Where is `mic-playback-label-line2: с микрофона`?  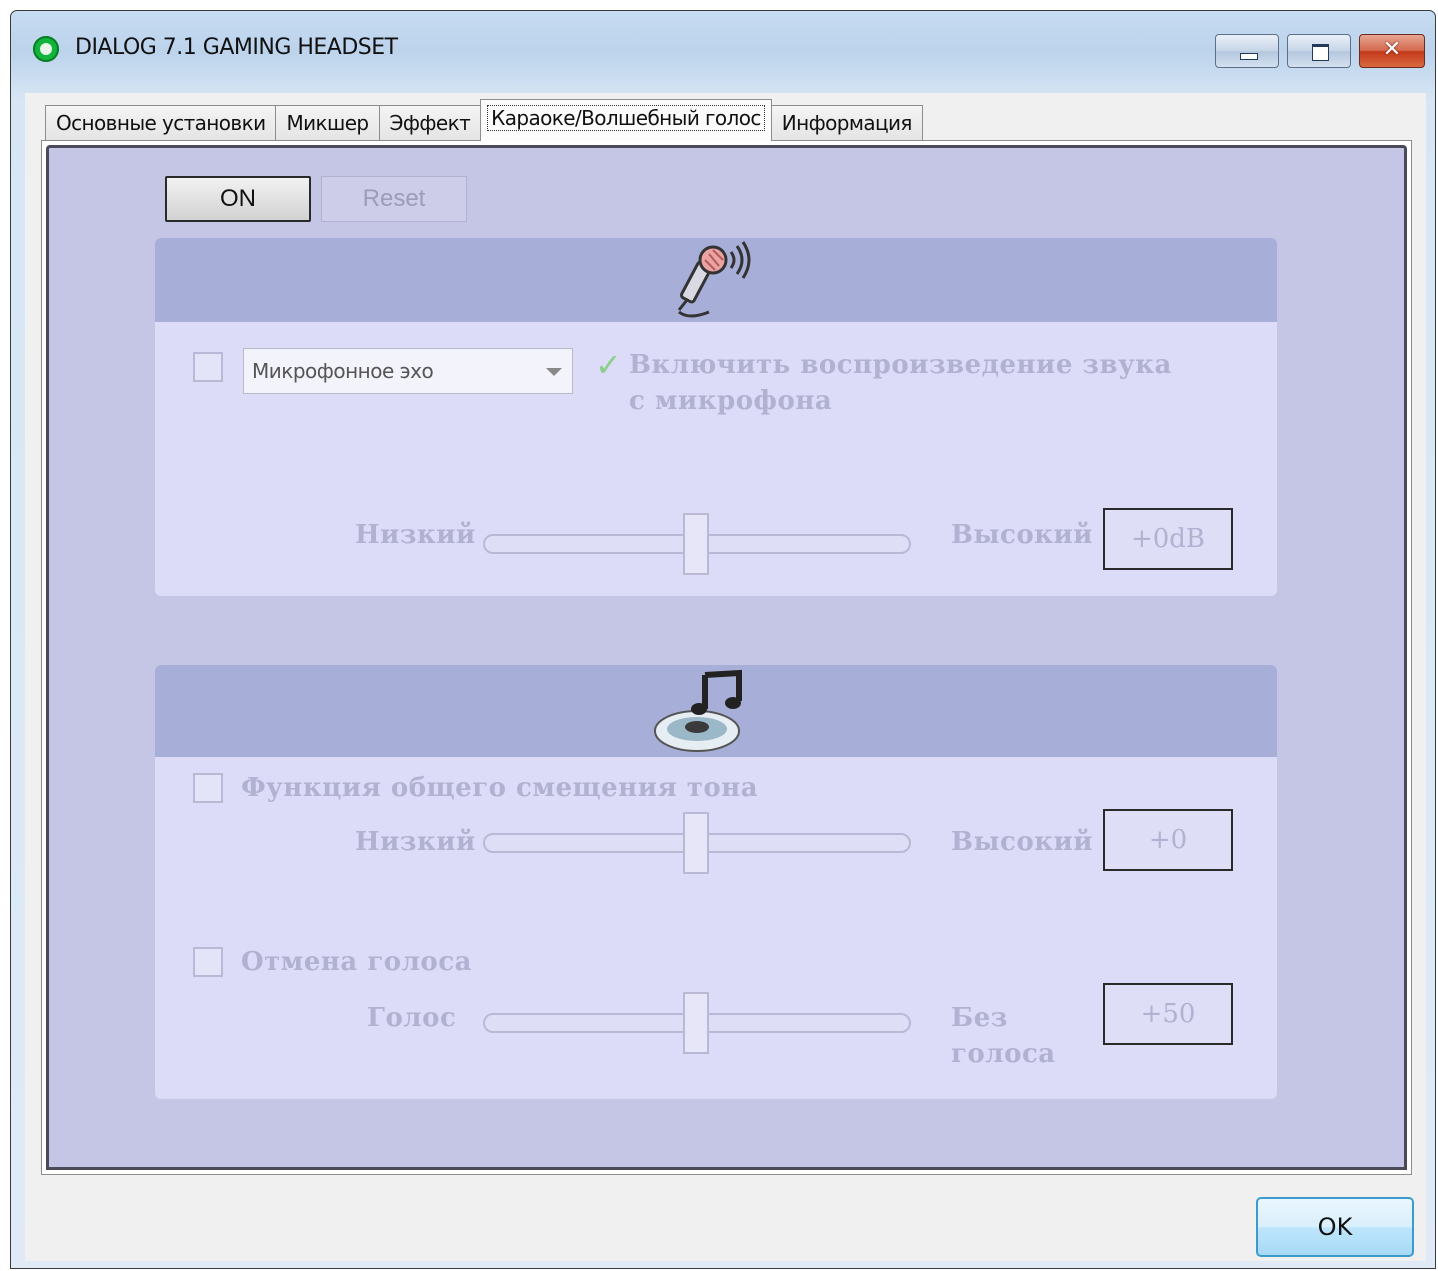 mic-playback-label-line2: с микрофона is located at coordinates (730, 401).